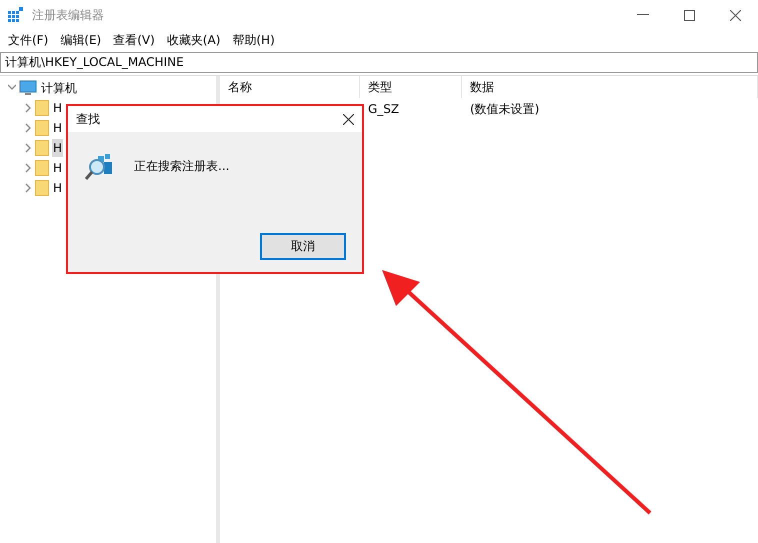 The image size is (758, 543). I want to click on column-header: 类型, so click(411, 87).